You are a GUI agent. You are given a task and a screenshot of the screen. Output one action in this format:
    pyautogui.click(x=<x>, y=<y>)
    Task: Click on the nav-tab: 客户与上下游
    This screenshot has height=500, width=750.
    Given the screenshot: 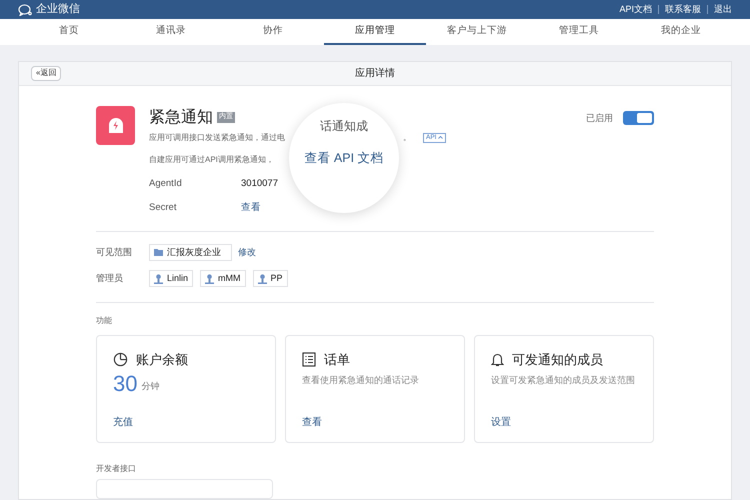 What is the action you would take?
    pyautogui.click(x=477, y=31)
    